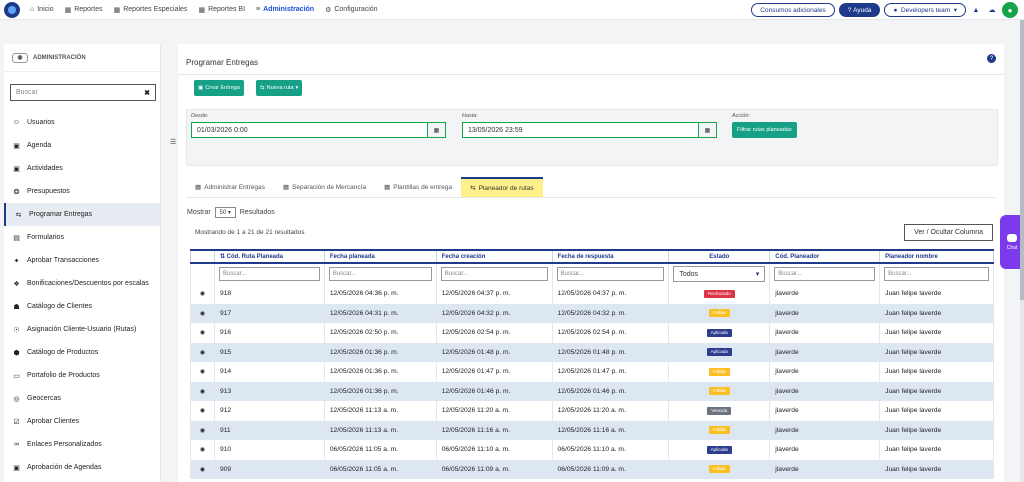 Image resolution: width=1024 pixels, height=482 pixels. Describe the element at coordinates (719, 256) in the screenshot. I see `column-header: Estado` at that location.